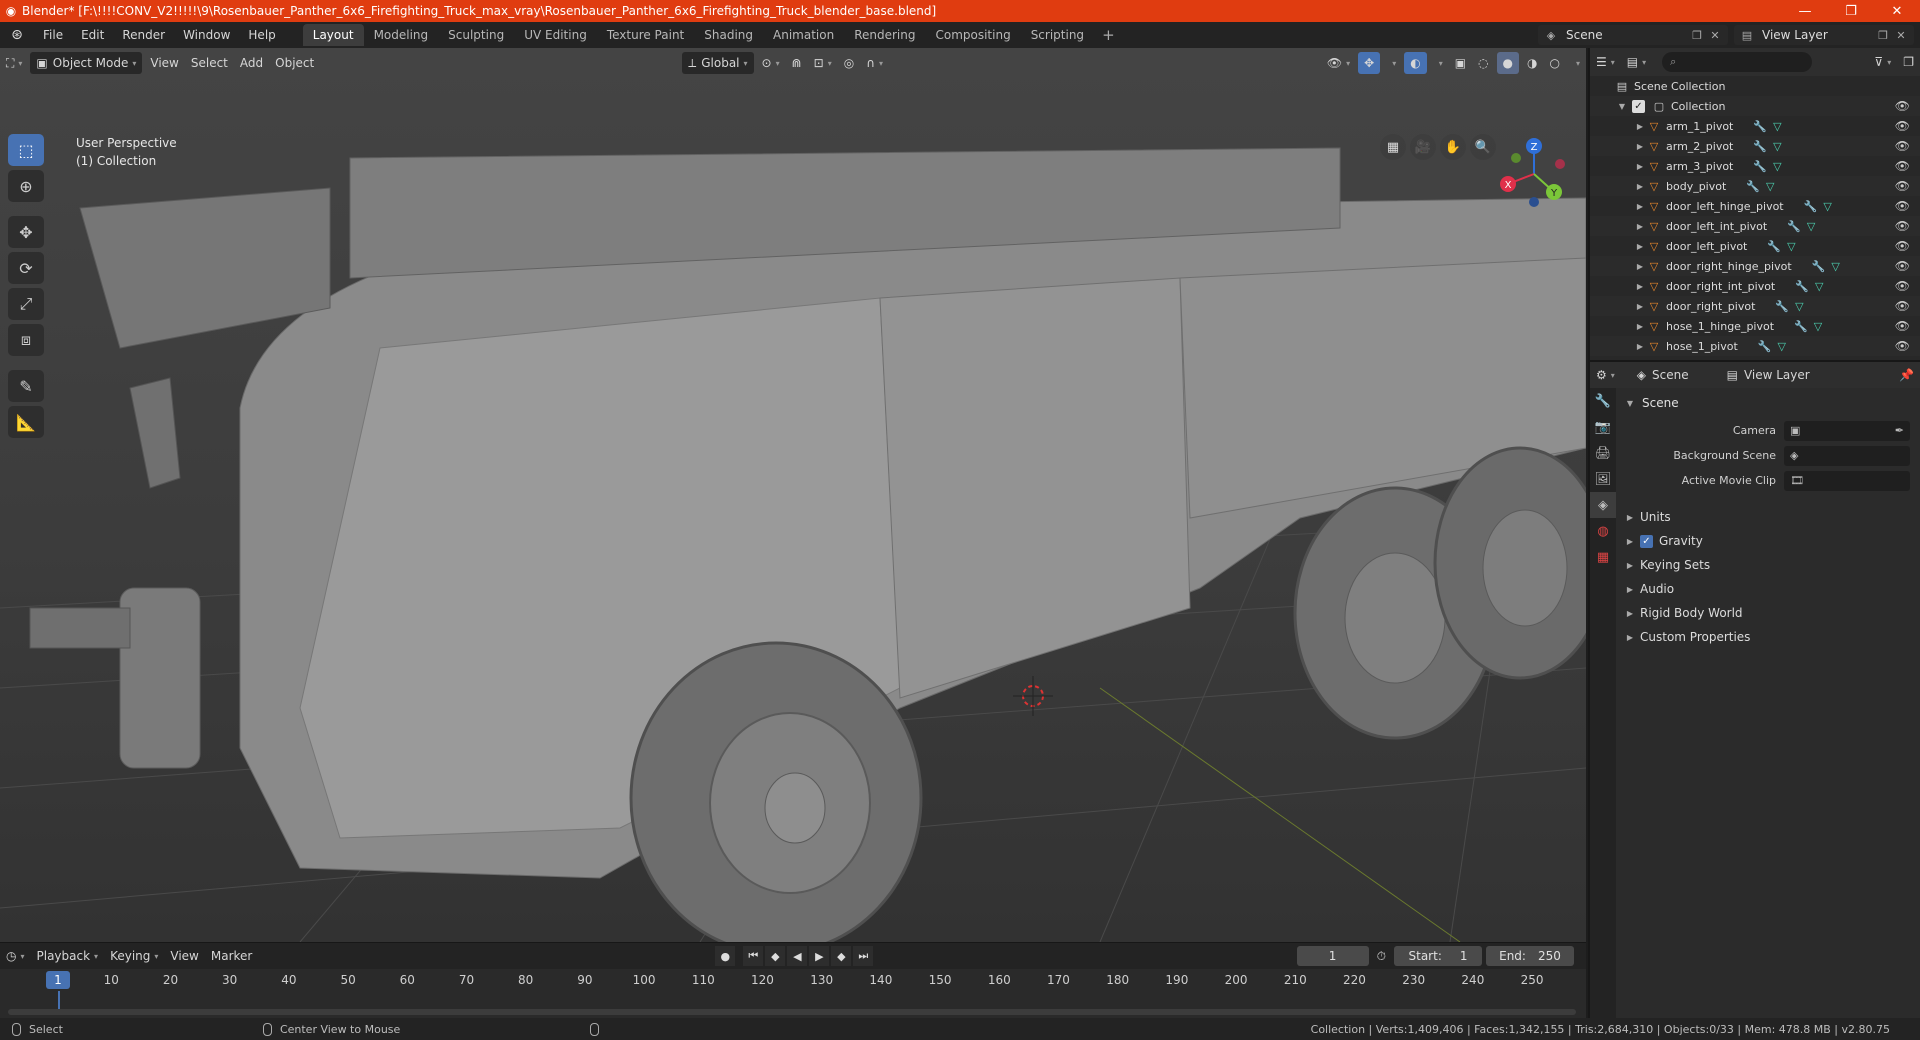  Describe the element at coordinates (728, 35) in the screenshot. I see `workspace-tab-shading: Shading` at that location.